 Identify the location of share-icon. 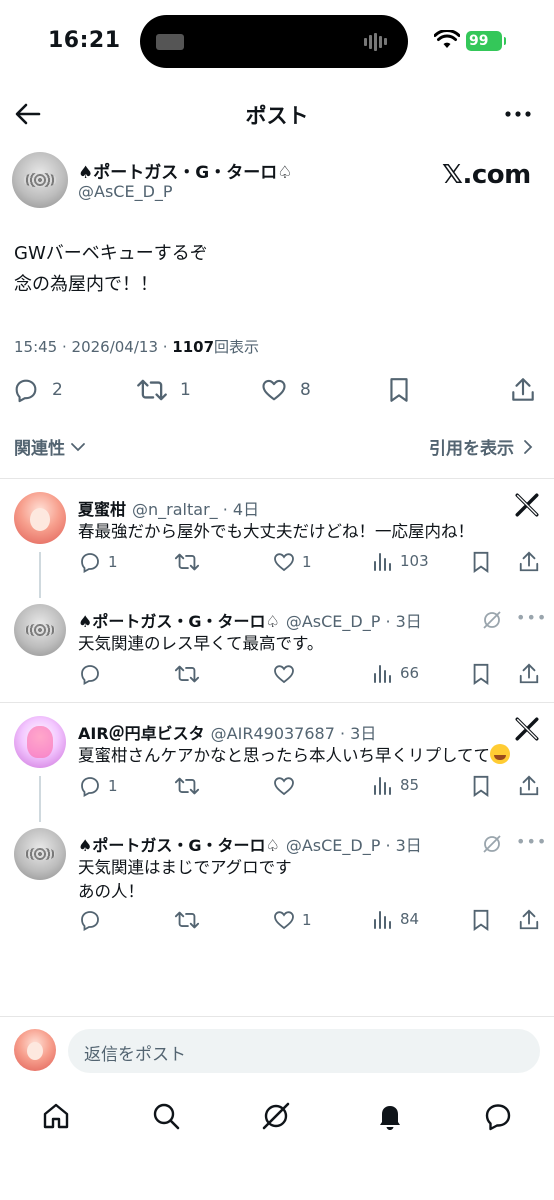
(529, 561).